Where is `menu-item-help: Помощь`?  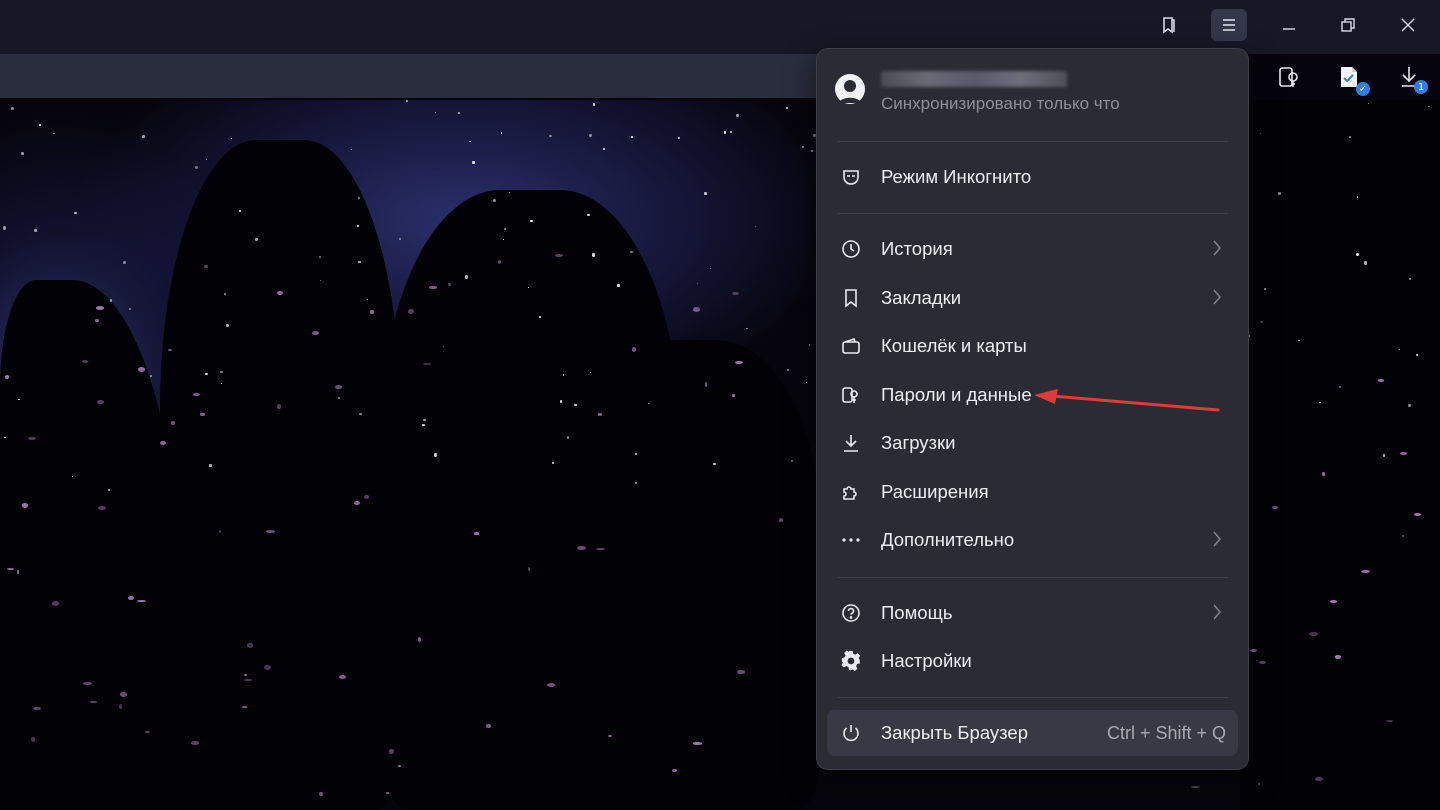
menu-item-help: Помощь is located at coordinates (1032, 613).